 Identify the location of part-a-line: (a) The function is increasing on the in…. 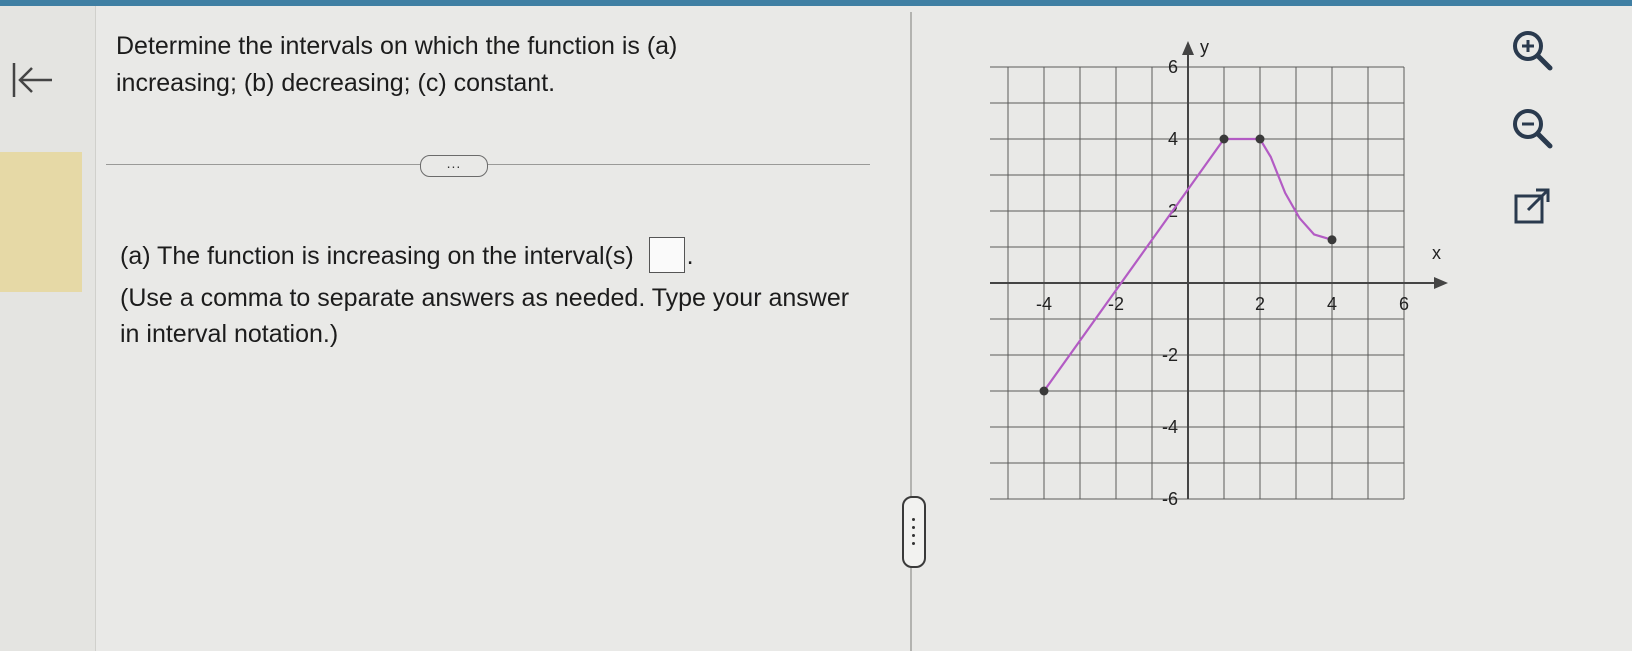
(407, 255).